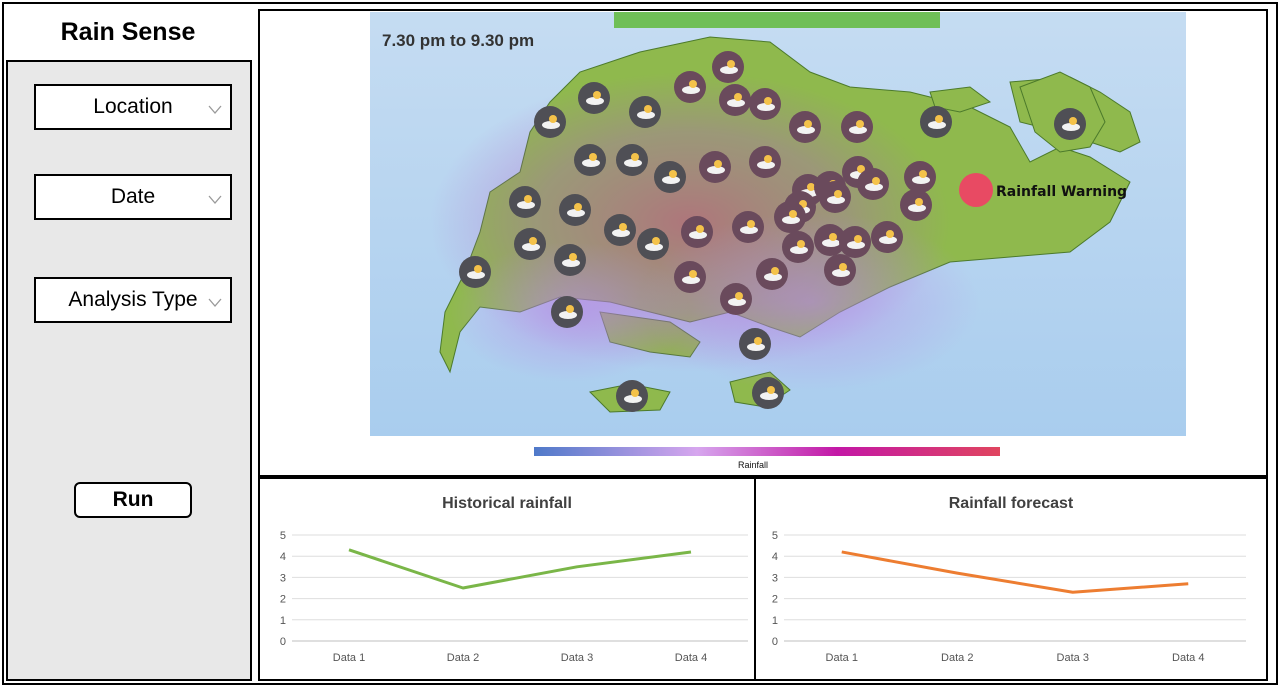 This screenshot has height=687, width=1280. I want to click on analysis-type-label: Analysis Type, so click(133, 299).